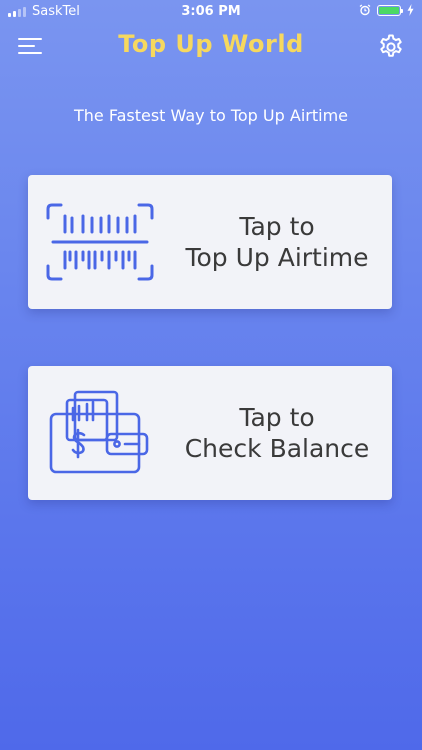 This screenshot has width=422, height=750. What do you see at coordinates (99, 432) in the screenshot?
I see `wallet-icon` at bounding box center [99, 432].